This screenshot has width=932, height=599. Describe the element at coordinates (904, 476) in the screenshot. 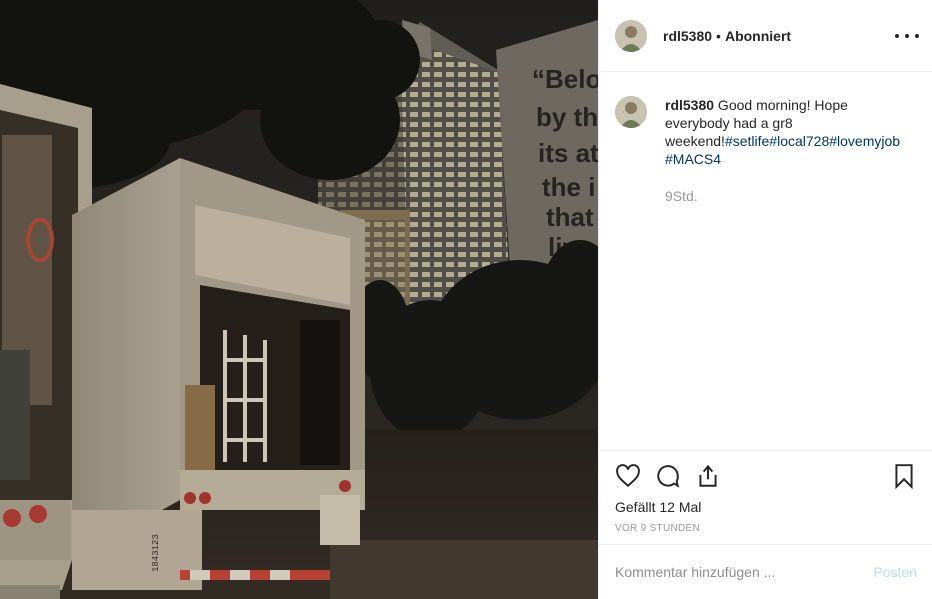

I see `bookmark-icon` at that location.